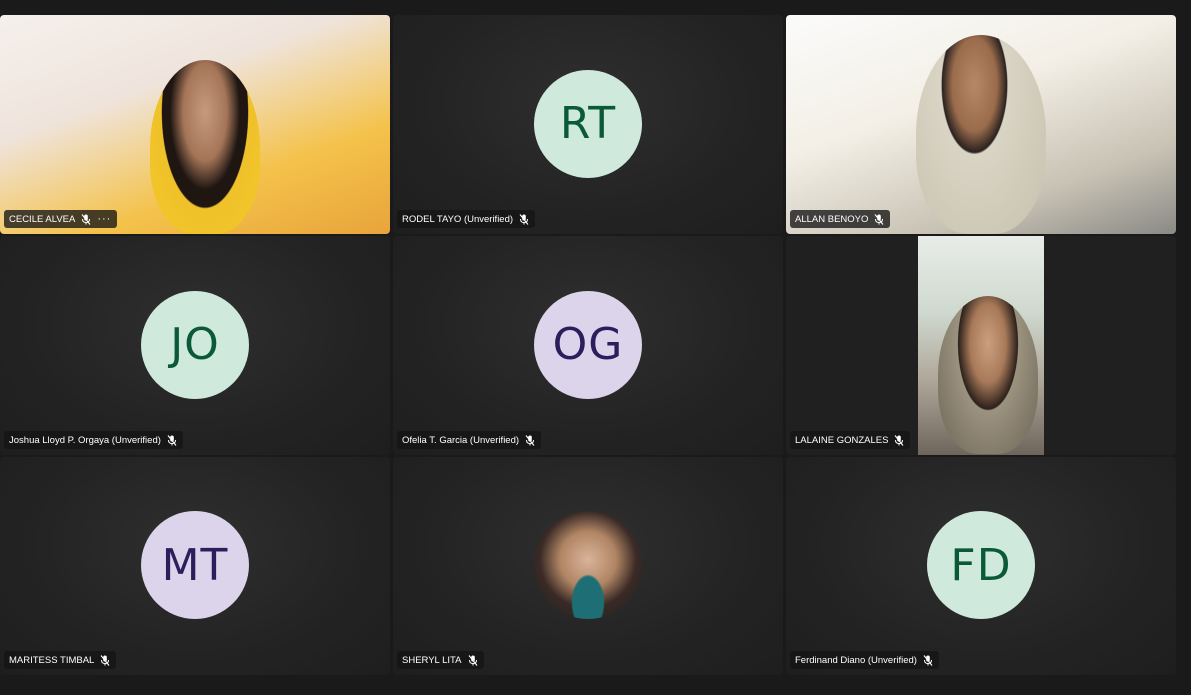 Image resolution: width=1191 pixels, height=695 pixels. I want to click on name-label: Ofelia T. Garcia (Unverified), so click(469, 440).